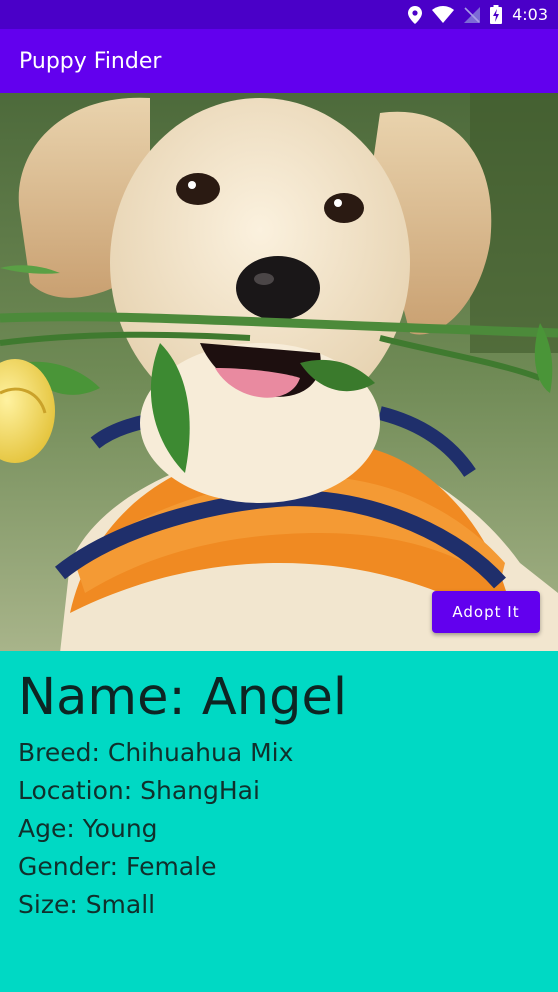  Describe the element at coordinates (530, 14) in the screenshot. I see `status-time: 4:03` at that location.